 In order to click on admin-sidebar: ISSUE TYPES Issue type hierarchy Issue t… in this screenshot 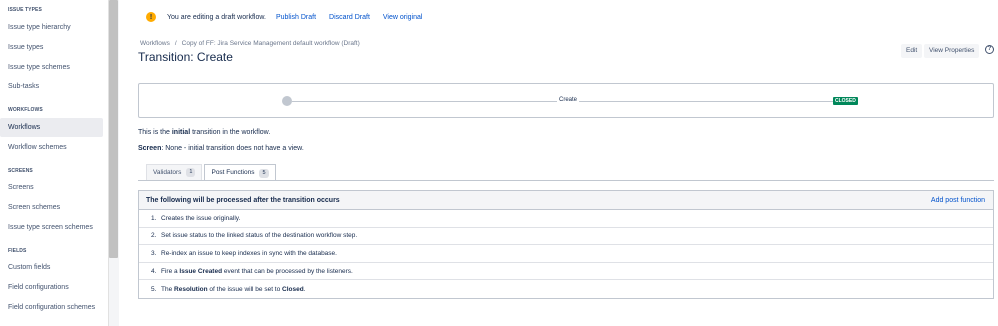, I will do `click(54, 163)`.